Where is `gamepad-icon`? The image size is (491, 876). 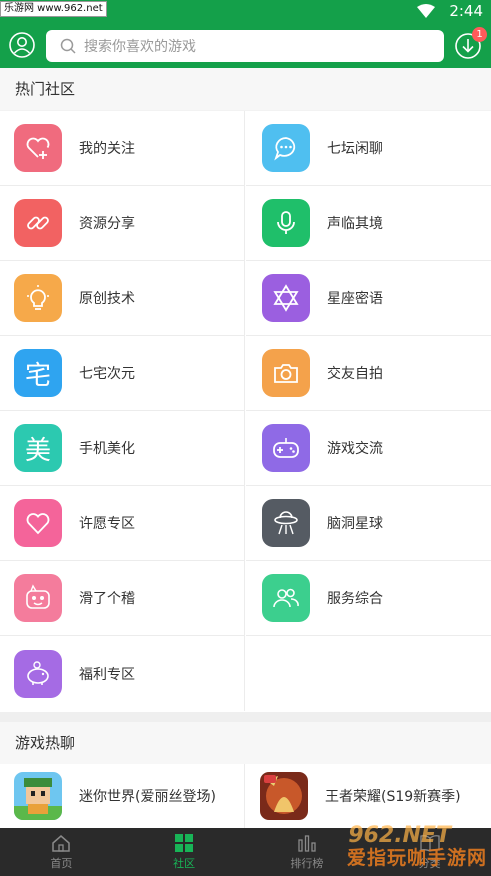
gamepad-icon is located at coordinates (286, 448).